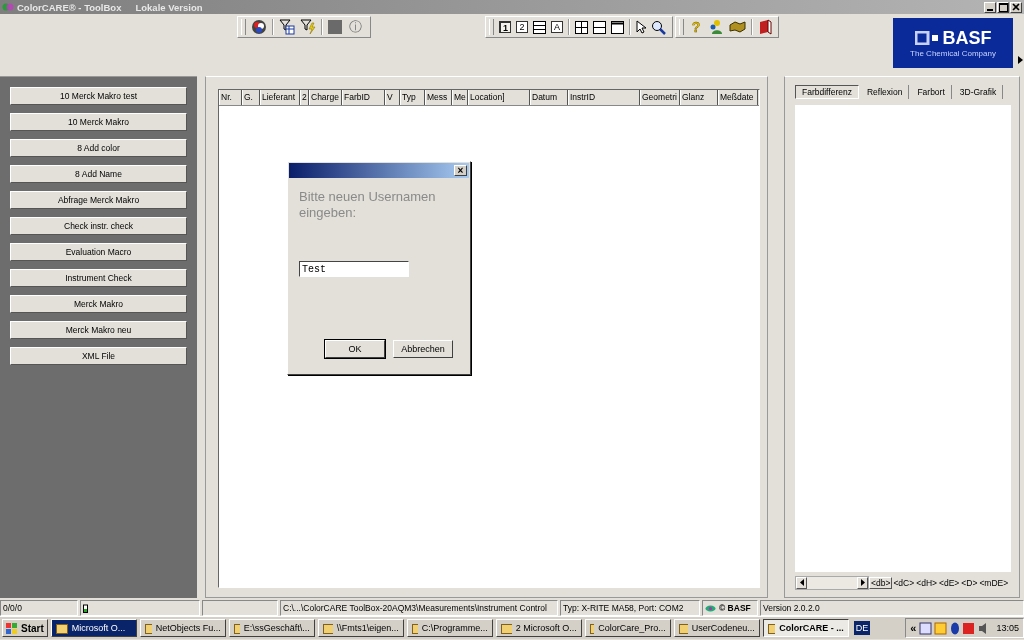 The image size is (1024, 640). What do you see at coordinates (949, 582) in the screenshot?
I see `value-tab: <dE>` at bounding box center [949, 582].